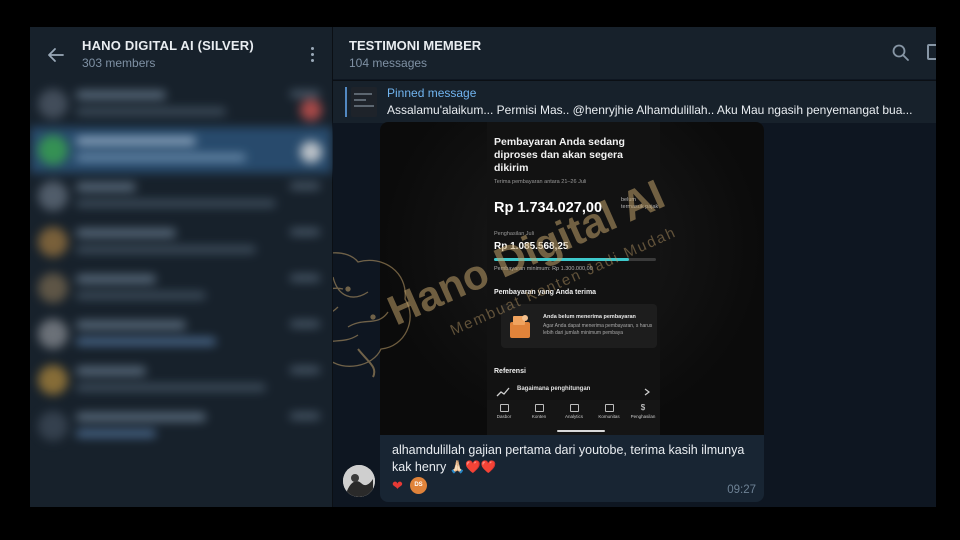 The image size is (960, 540). Describe the element at coordinates (504, 408) in the screenshot. I see `dashboard-icon` at that location.